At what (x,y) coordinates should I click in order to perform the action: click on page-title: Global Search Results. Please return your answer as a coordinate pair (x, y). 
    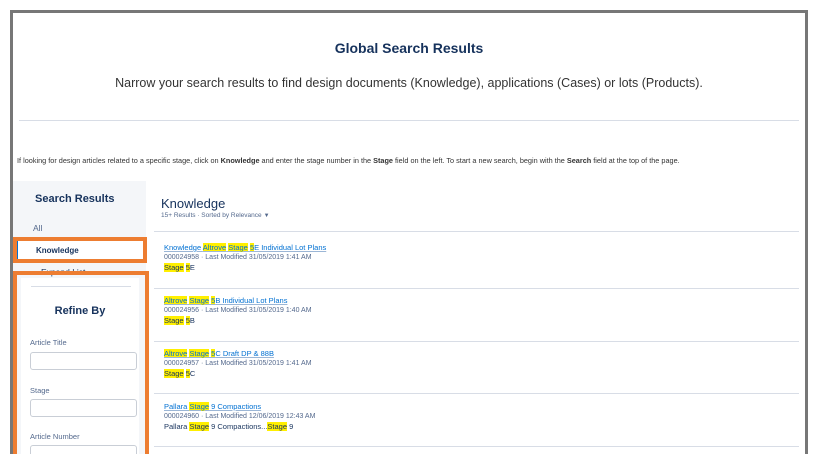
    Looking at the image, I should click on (409, 48).